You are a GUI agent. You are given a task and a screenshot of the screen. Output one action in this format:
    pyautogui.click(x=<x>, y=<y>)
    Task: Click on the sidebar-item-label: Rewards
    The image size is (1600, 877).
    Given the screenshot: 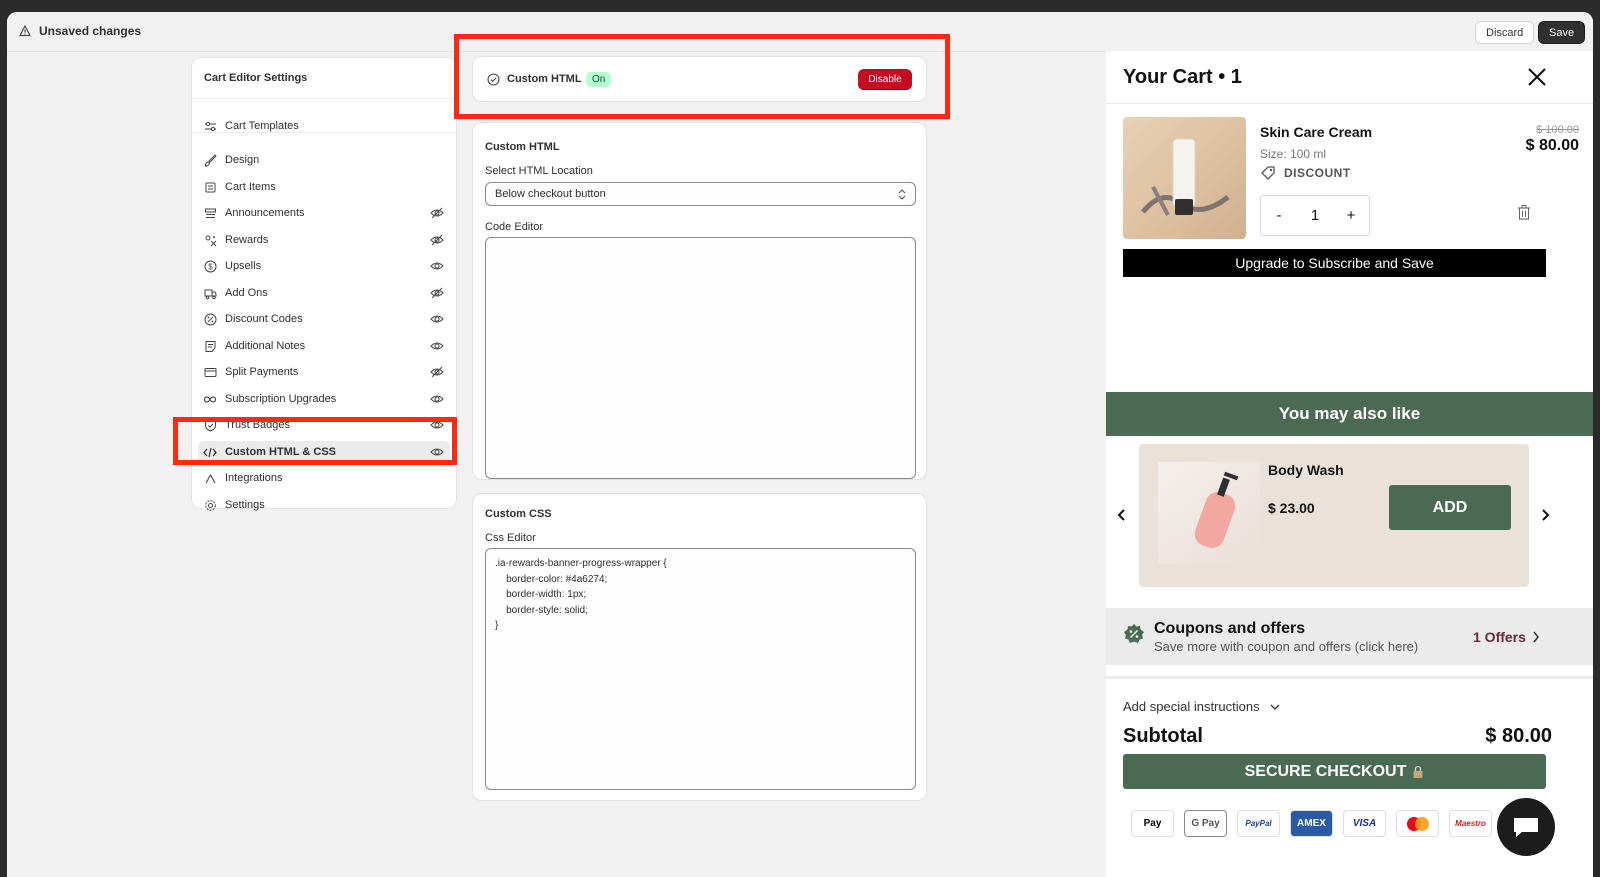 What is the action you would take?
    pyautogui.click(x=247, y=240)
    